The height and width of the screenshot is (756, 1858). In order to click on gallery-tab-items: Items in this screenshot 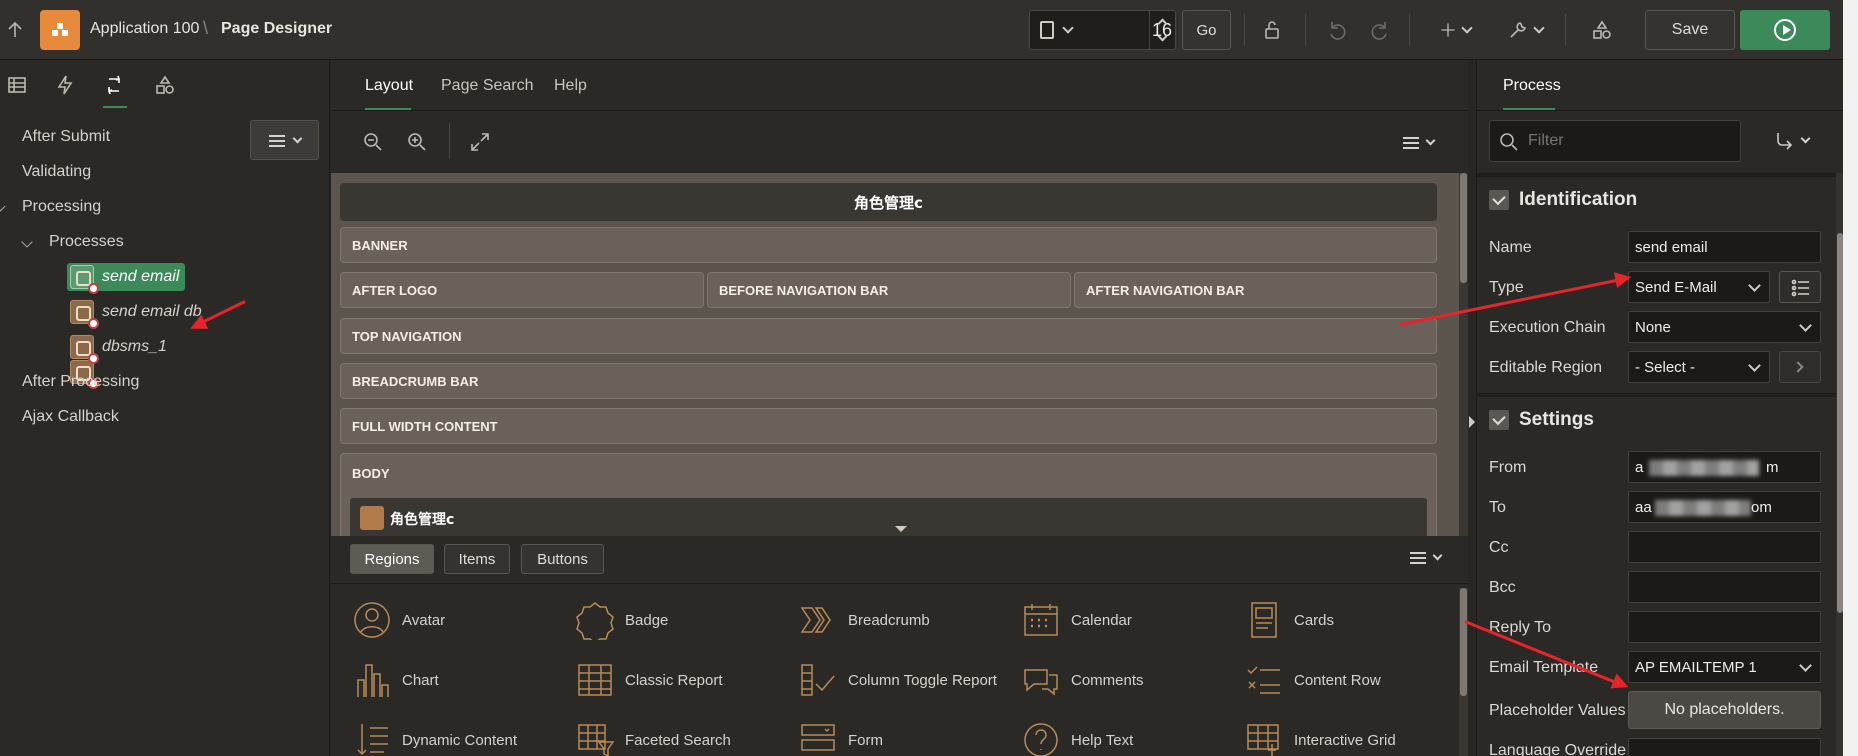, I will do `click(477, 559)`.